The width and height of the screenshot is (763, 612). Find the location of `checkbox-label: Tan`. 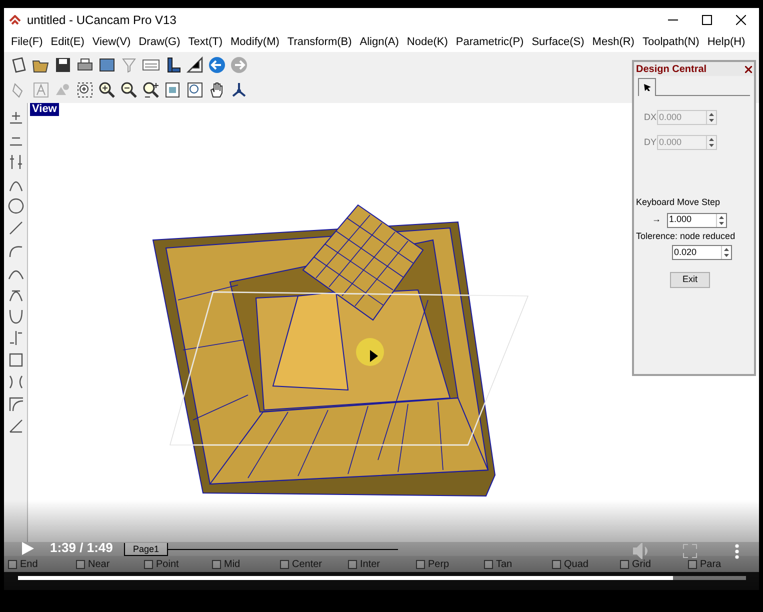

checkbox-label: Tan is located at coordinates (504, 565).